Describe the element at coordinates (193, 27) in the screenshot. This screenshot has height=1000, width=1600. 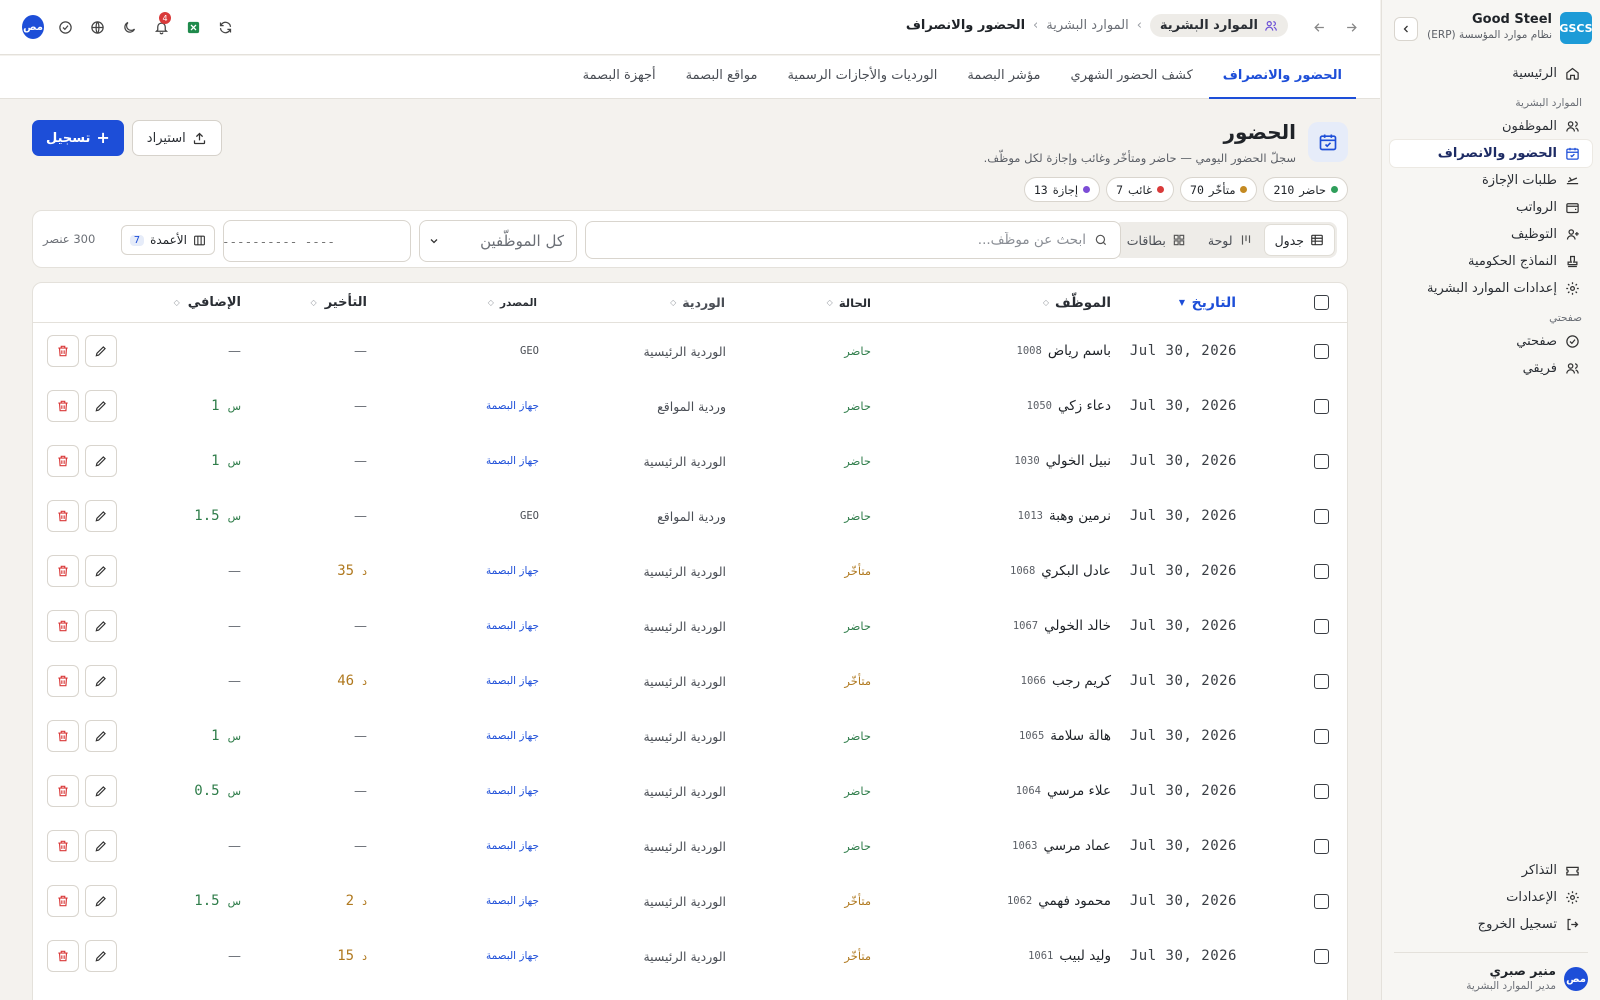
I see `spreadsheet-button` at that location.